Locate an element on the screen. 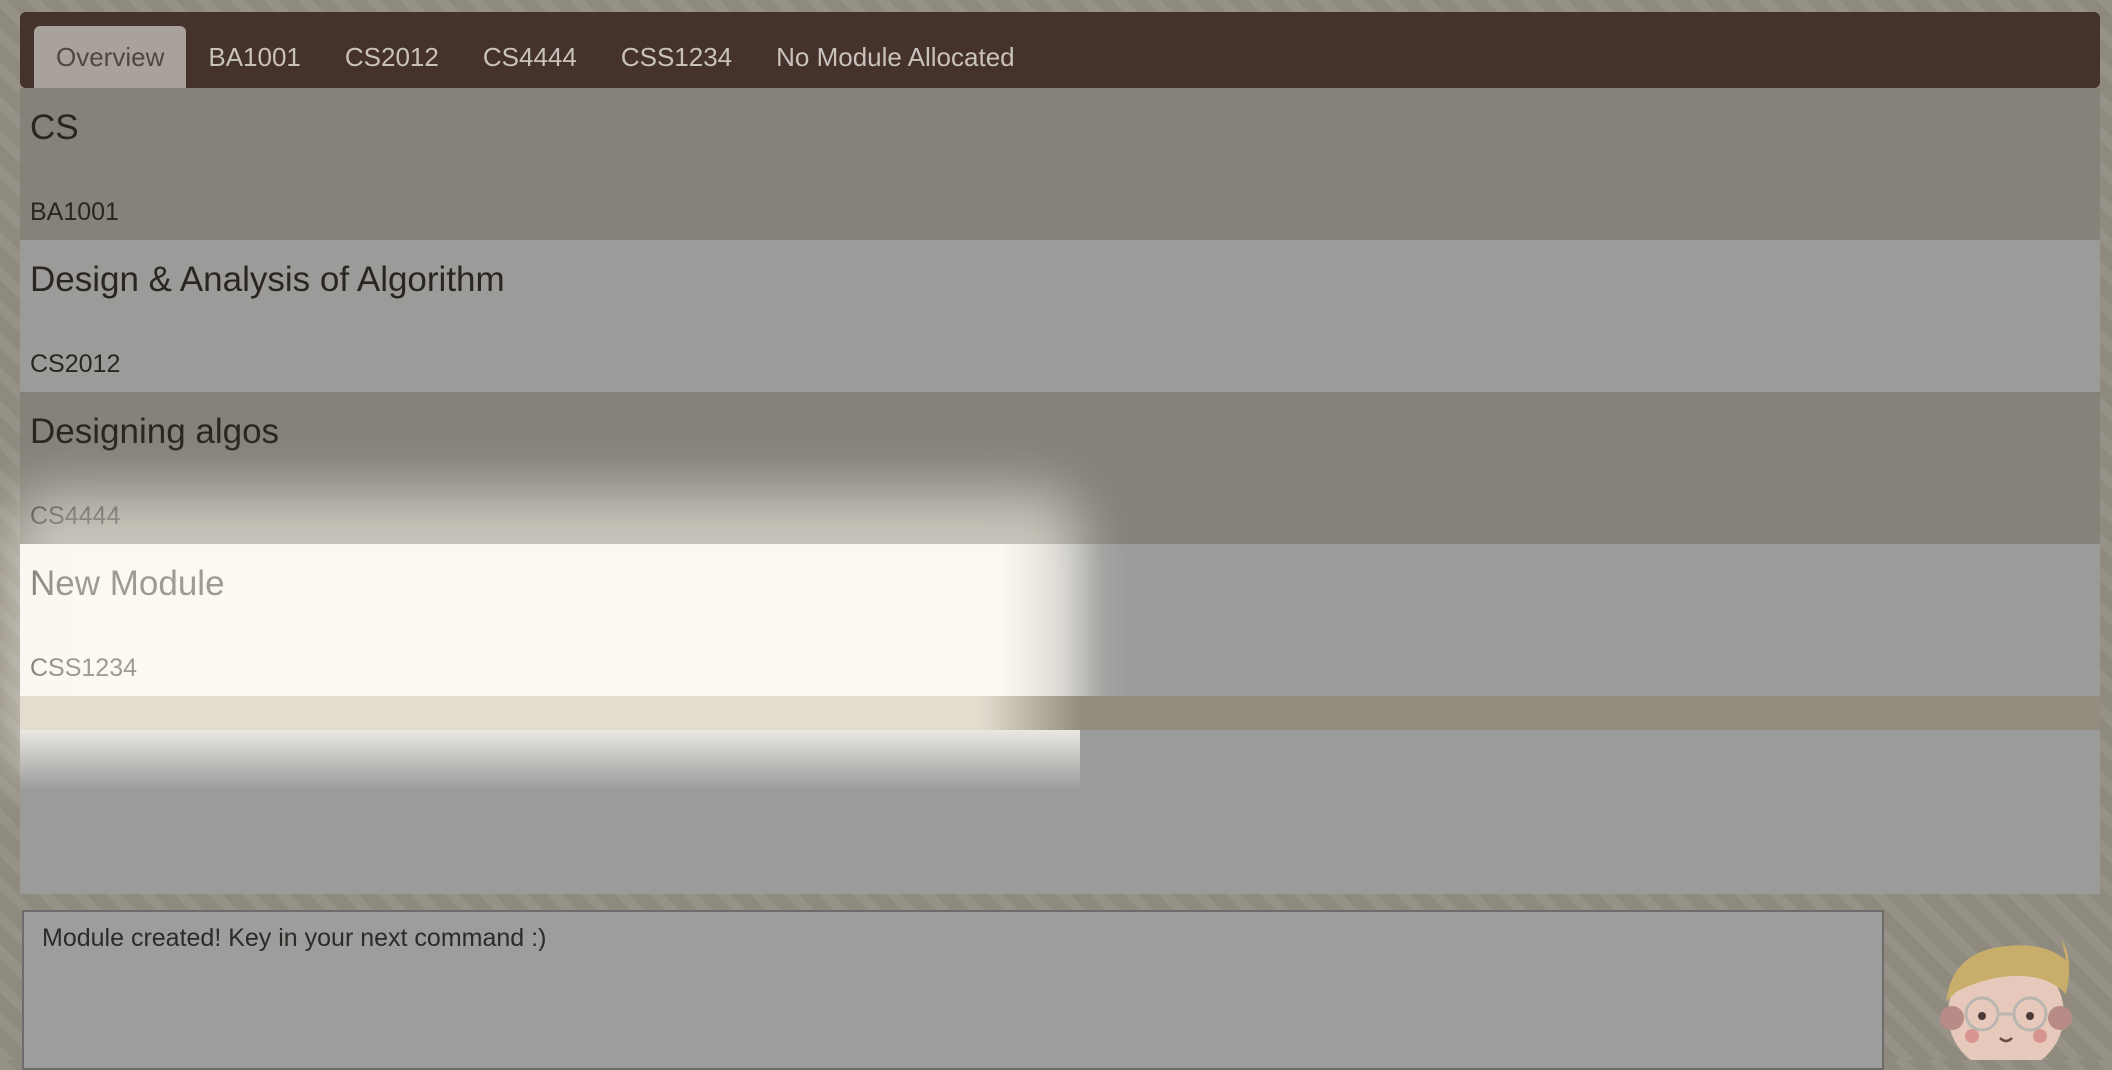 The height and width of the screenshot is (1070, 2112). selection-glow-band is located at coordinates (550, 713).